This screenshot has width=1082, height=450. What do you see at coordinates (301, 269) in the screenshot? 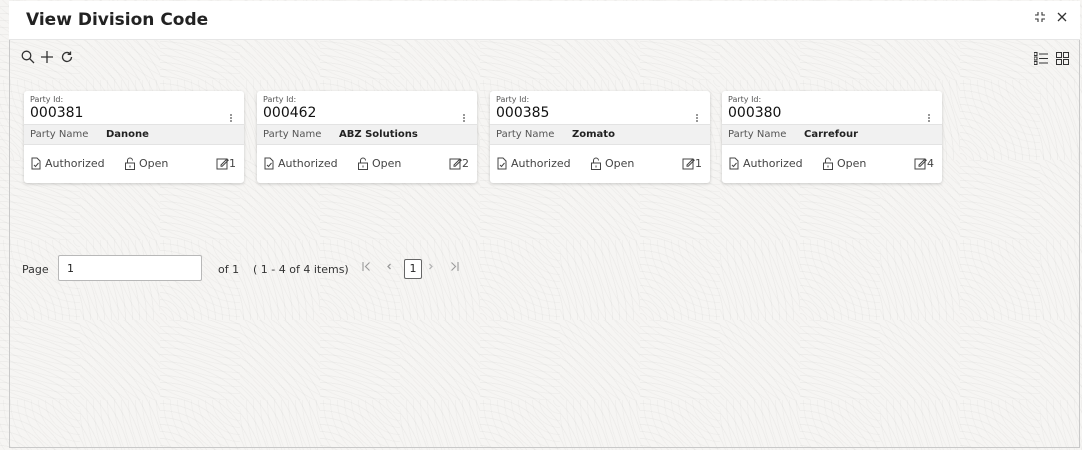
I see `items-summary: ( 1 - 4 of 4 items)` at bounding box center [301, 269].